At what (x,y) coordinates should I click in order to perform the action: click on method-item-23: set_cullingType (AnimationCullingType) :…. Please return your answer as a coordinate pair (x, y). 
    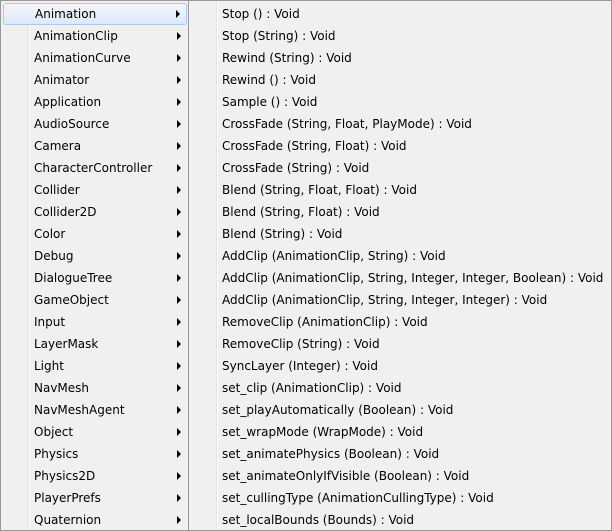
    Looking at the image, I should click on (400, 498).